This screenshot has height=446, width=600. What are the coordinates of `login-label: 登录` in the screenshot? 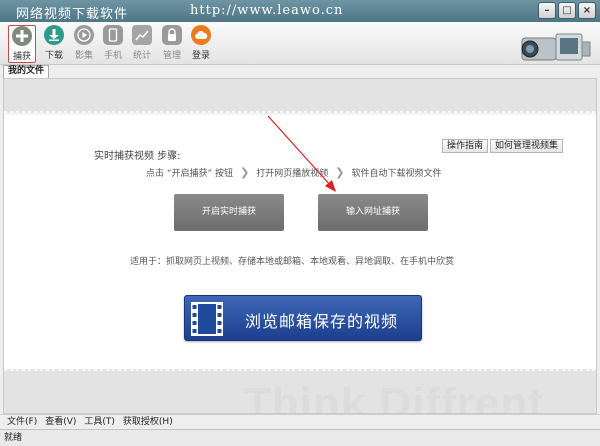 It's located at (200, 56).